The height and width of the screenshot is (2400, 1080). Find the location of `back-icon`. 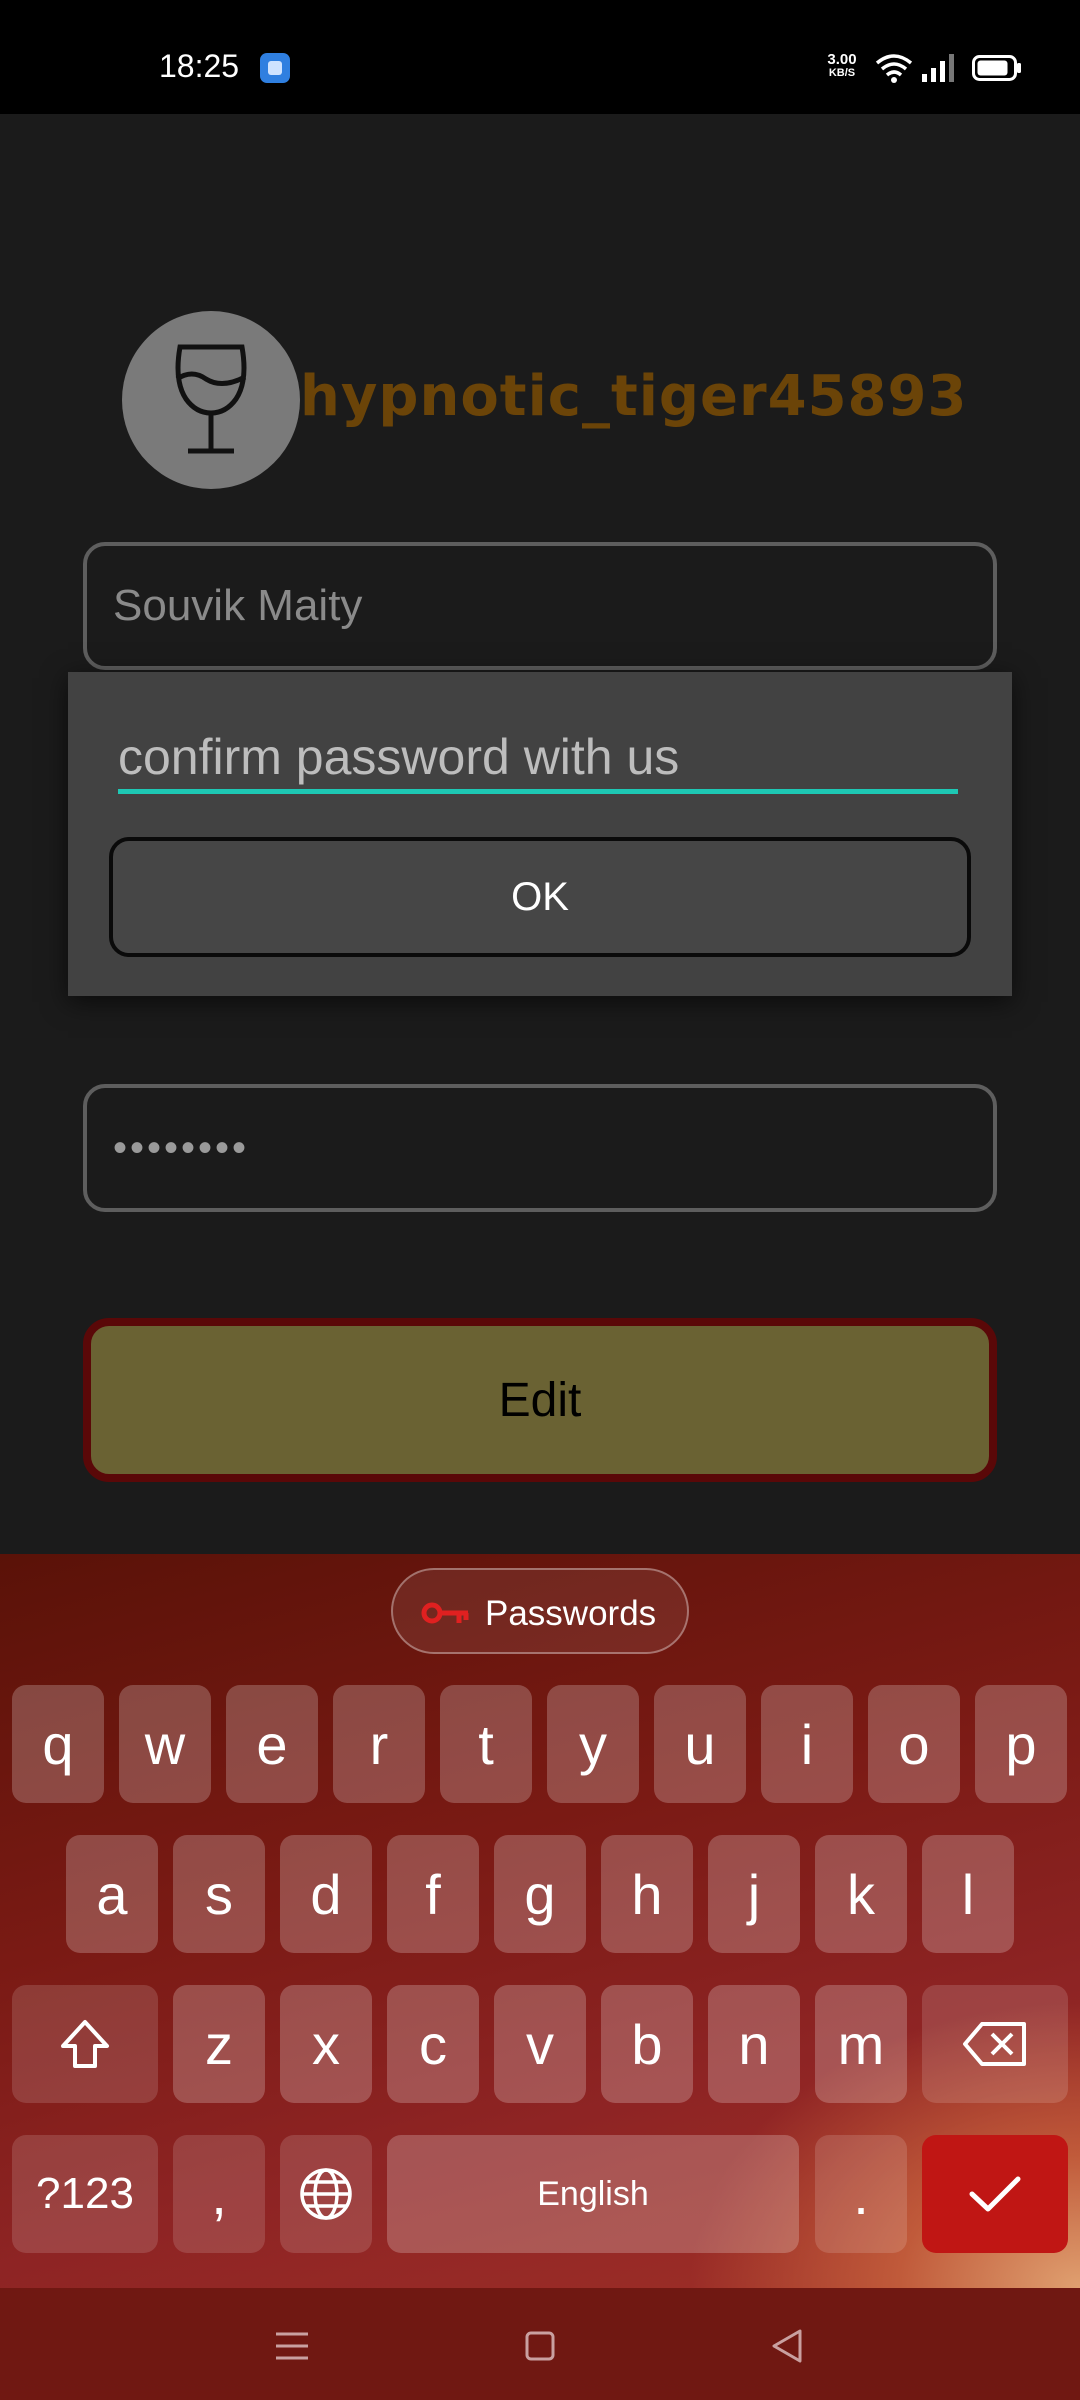

back-icon is located at coordinates (788, 2346).